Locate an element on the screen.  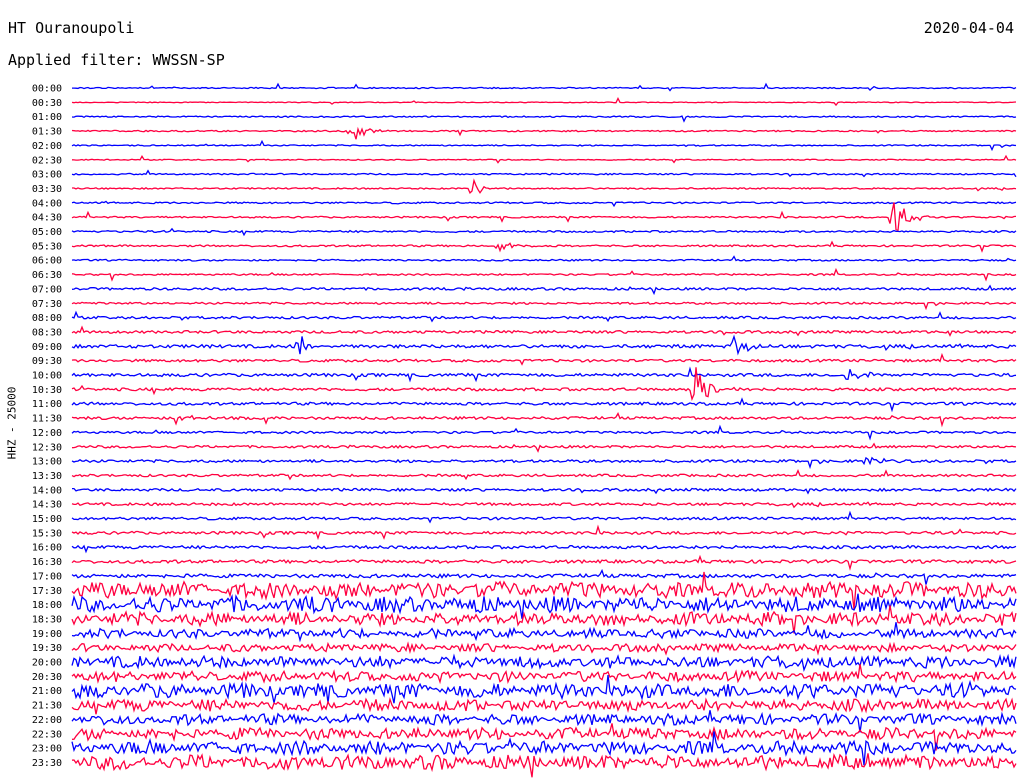
time-tick-label: 04:30 is located at coordinates (47, 218).